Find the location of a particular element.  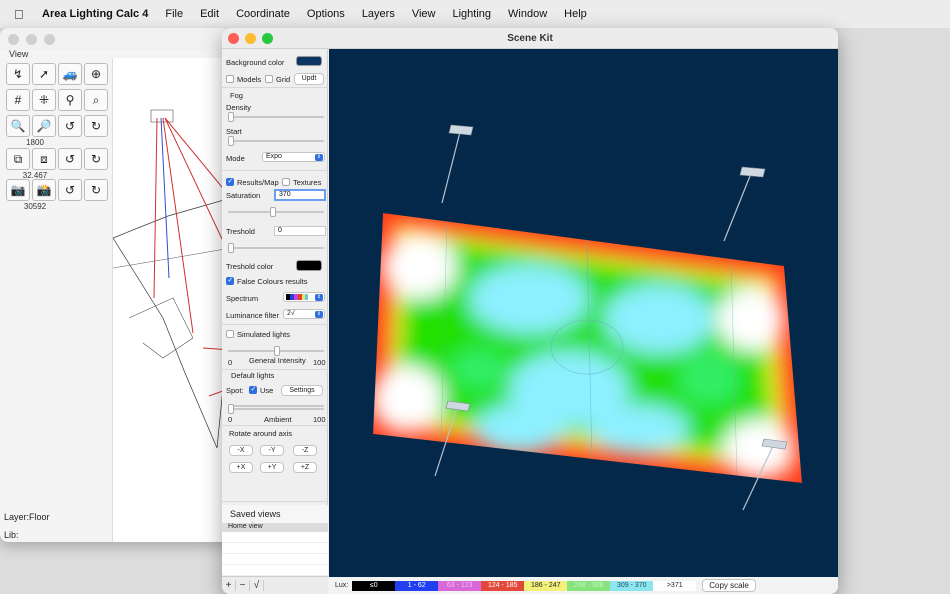

grid-icon: # is located at coordinates (18, 100).